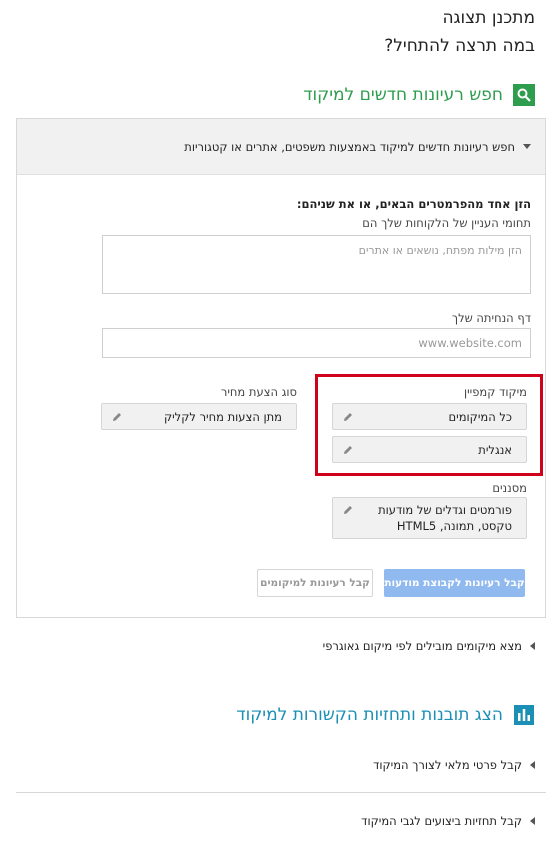 The height and width of the screenshot is (862, 549). Describe the element at coordinates (524, 95) in the screenshot. I see `search-icon` at that location.